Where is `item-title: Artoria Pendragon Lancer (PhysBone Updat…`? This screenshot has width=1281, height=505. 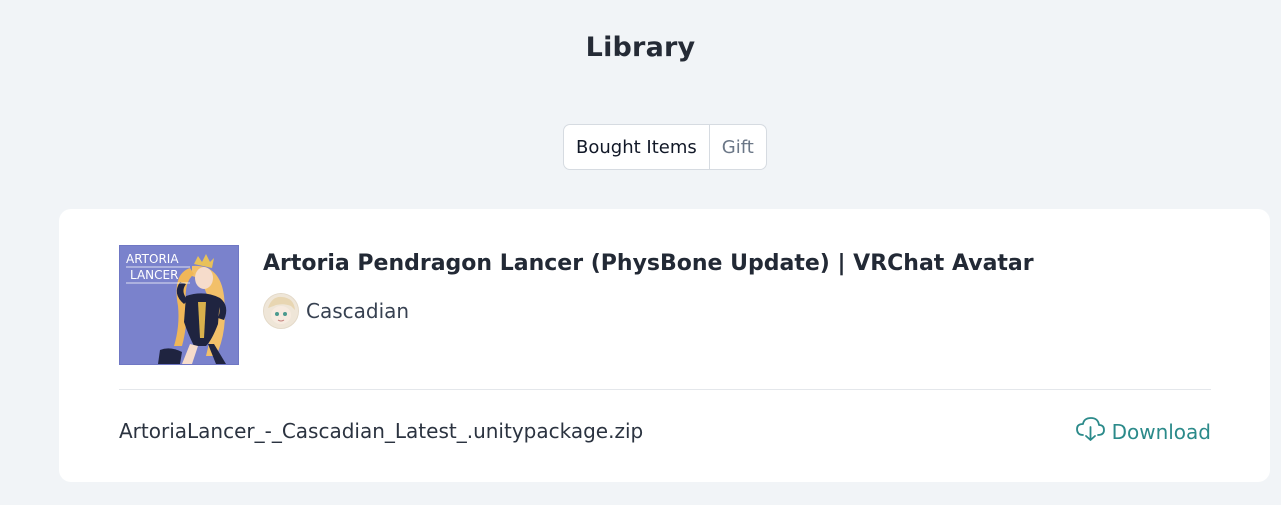 item-title: Artoria Pendragon Lancer (PhysBone Updat… is located at coordinates (648, 263).